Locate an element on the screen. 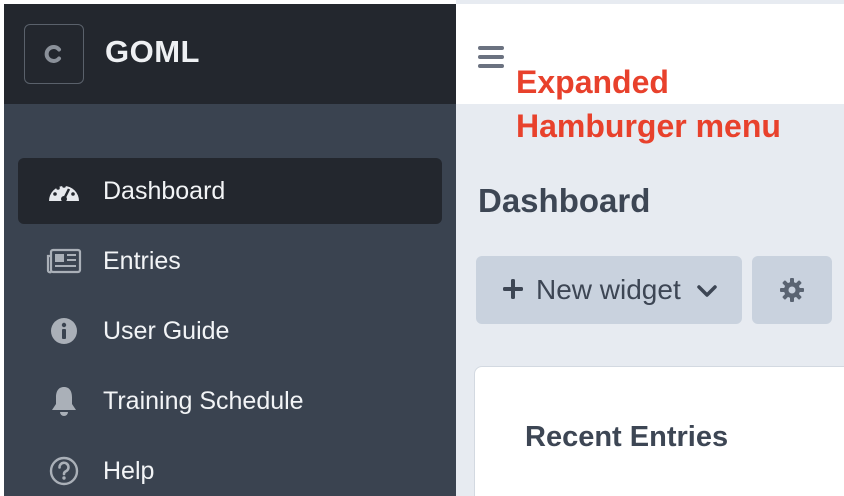  sidebar-item-label: Training Schedule is located at coordinates (203, 400).